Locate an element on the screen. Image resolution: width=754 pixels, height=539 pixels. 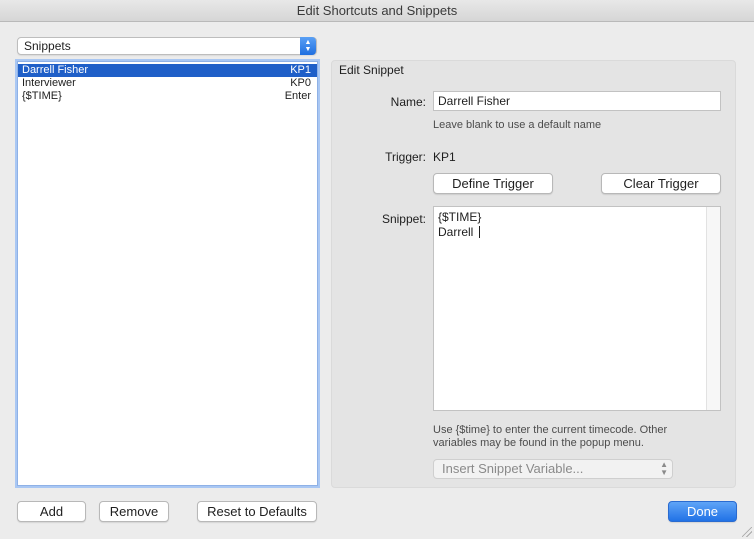
name-hint: Leave blank to use a default name is located at coordinates (517, 125).